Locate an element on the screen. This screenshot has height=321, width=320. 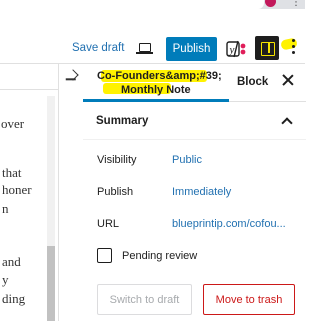
editor-text-line: y is located at coordinates (5, 280).